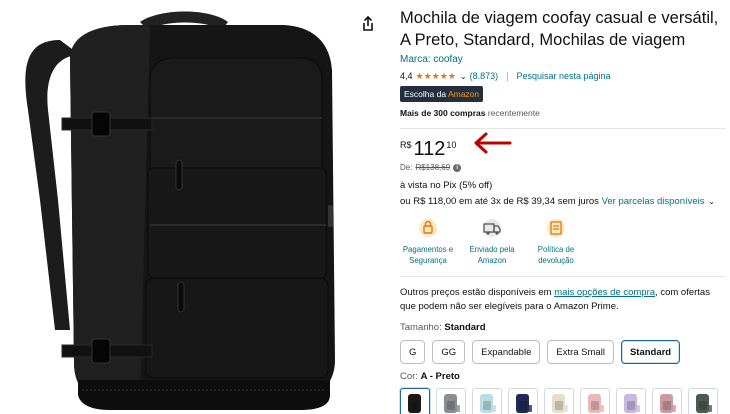 The width and height of the screenshot is (730, 414). What do you see at coordinates (477, 292) in the screenshot?
I see `offers-prefix: Outros preços estão disponíveis em` at bounding box center [477, 292].